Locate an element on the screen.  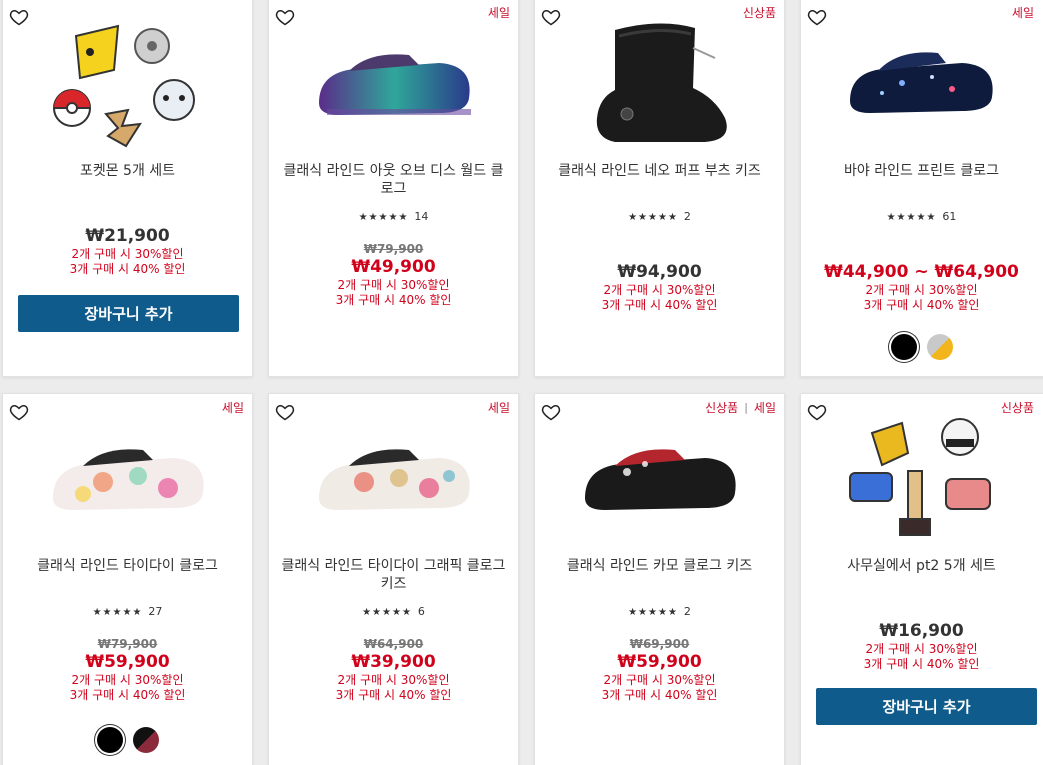
rating: ★★★★★ 61 is located at coordinates (921, 216).